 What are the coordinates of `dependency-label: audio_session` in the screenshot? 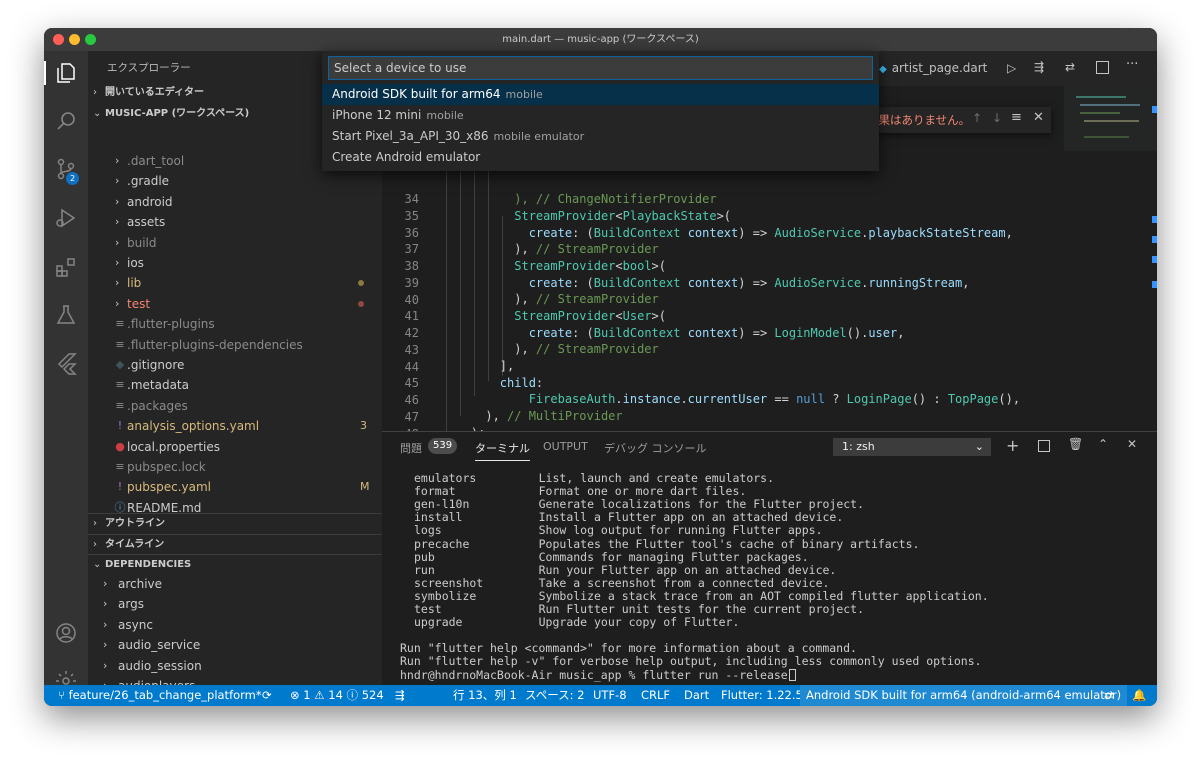 It's located at (160, 665).